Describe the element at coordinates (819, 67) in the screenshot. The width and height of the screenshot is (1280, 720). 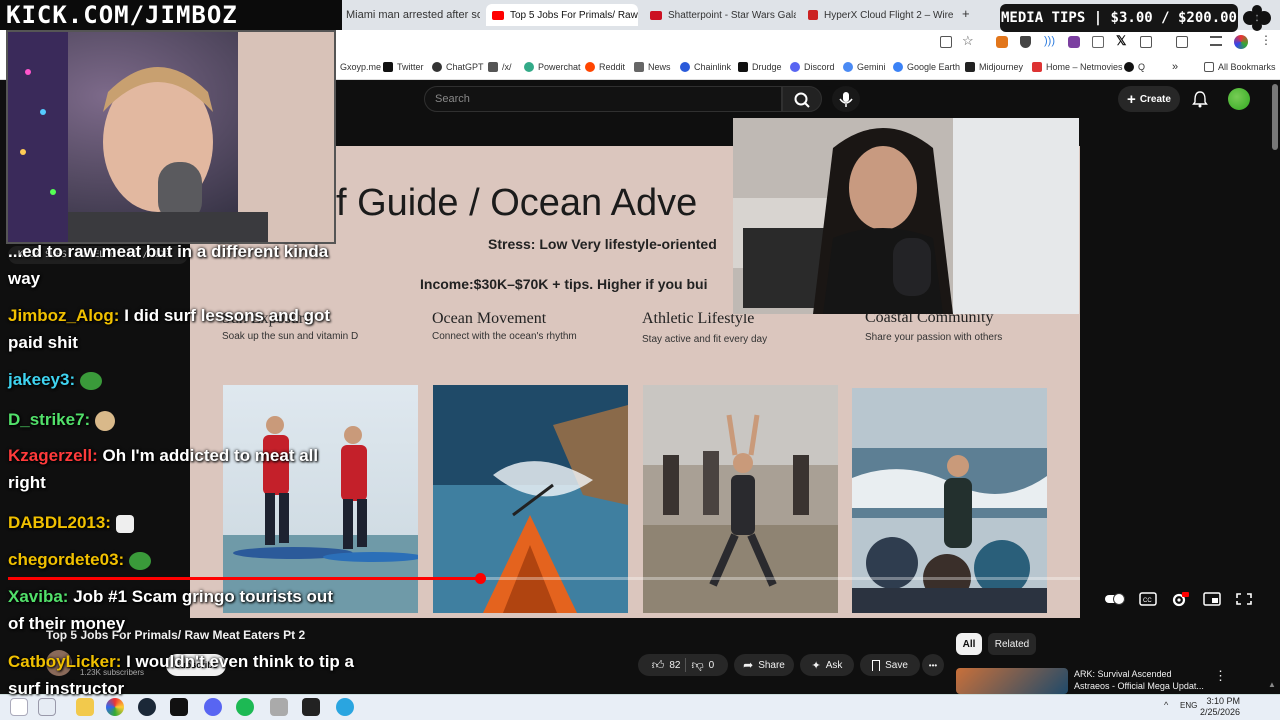
I see `bookmark-label: Discord` at that location.